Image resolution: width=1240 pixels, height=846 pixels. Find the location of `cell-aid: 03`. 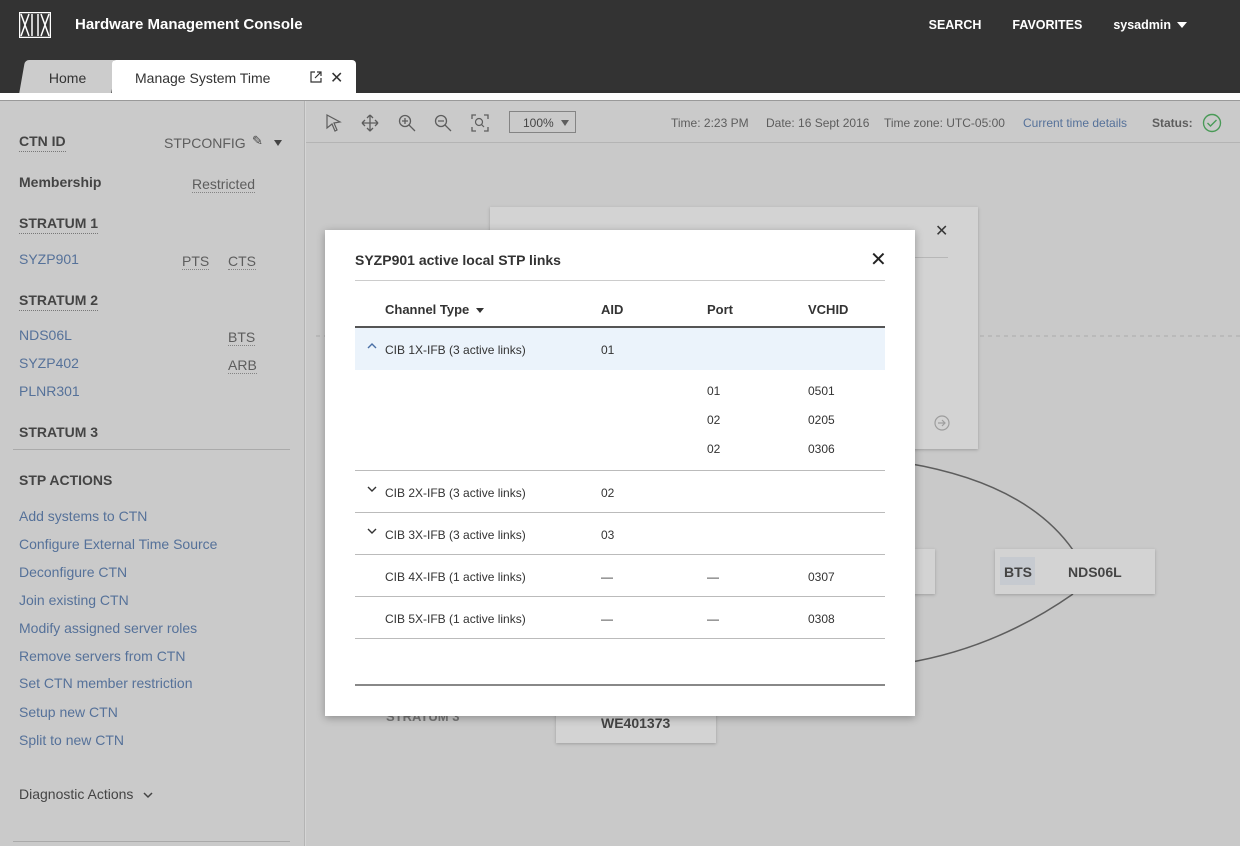

cell-aid: 03 is located at coordinates (608, 535).